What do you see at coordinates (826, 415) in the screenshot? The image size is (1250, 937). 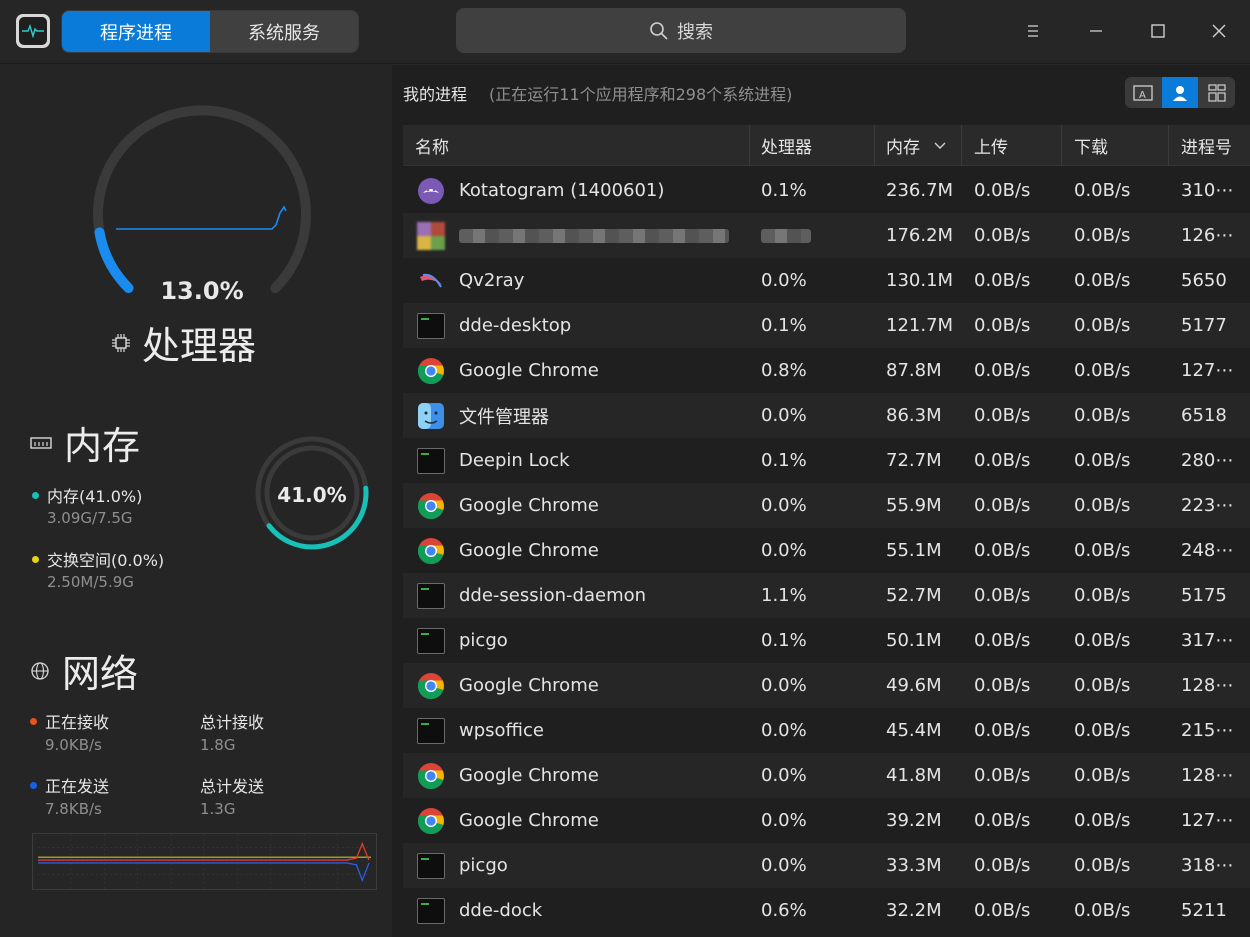 I see `table-row: 文件管理器 0.0% 86.3M 0.0B/s 0.0B/s 6518` at bounding box center [826, 415].